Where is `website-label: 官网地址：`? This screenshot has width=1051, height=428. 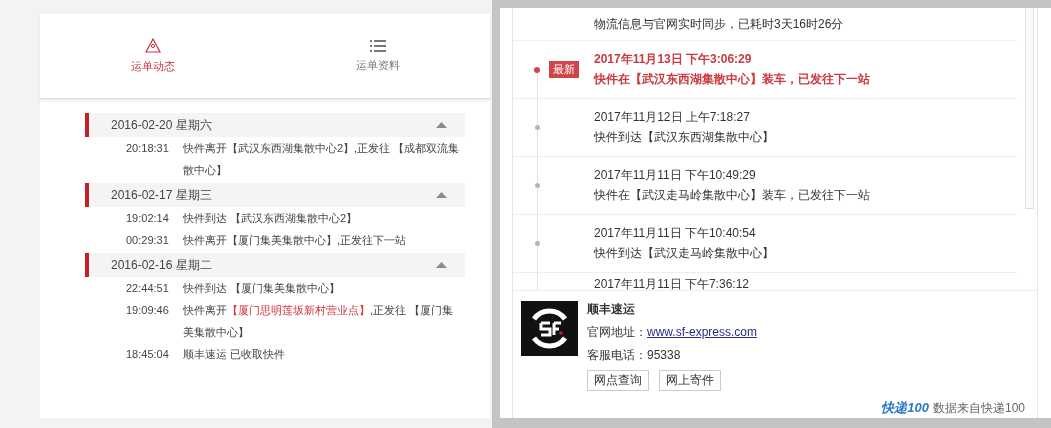 website-label: 官网地址： is located at coordinates (617, 332).